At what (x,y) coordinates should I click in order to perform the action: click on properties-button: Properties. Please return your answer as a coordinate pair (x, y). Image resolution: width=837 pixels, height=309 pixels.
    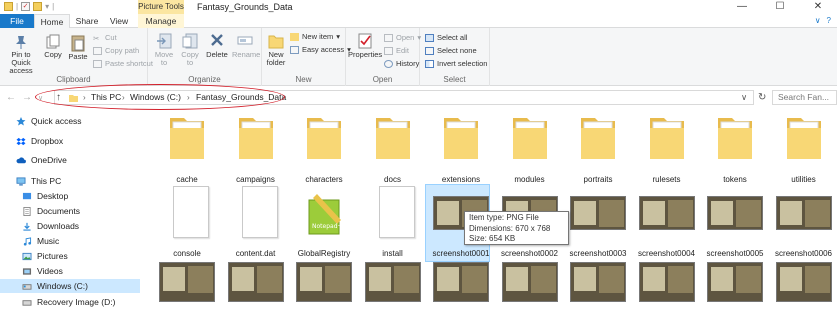
    Looking at the image, I should click on (365, 45).